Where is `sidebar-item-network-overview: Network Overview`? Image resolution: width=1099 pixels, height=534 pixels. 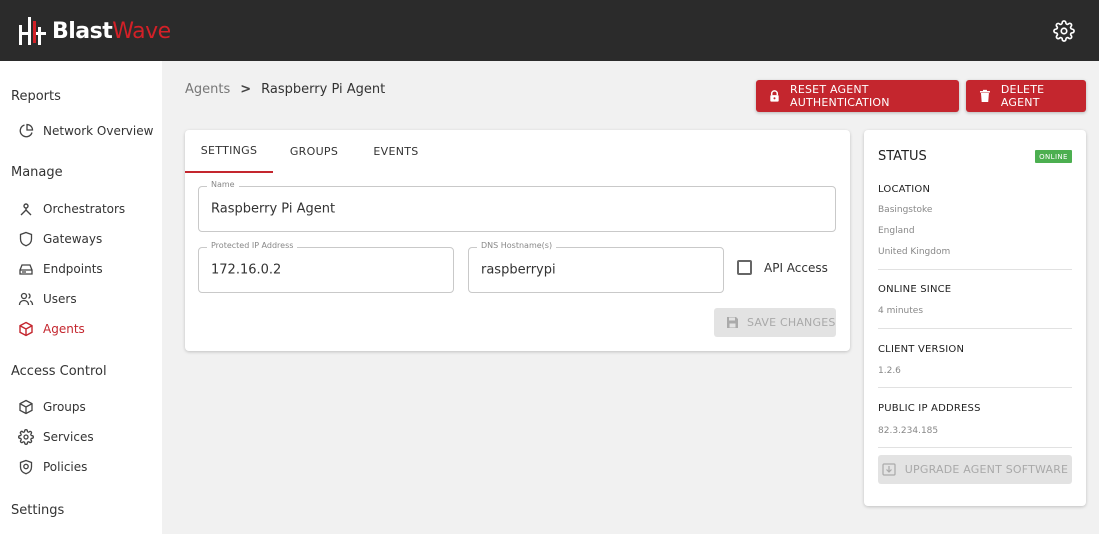 sidebar-item-network-overview: Network Overview is located at coordinates (85, 131).